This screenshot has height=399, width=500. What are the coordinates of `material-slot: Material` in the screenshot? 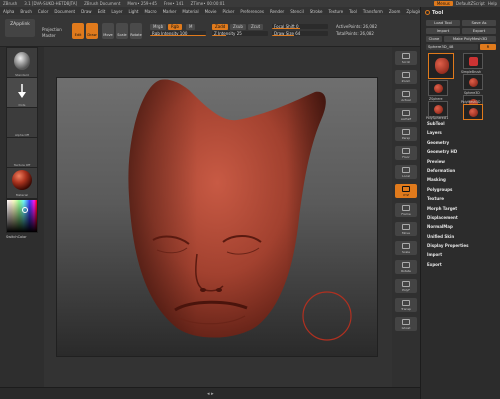 It's located at (22, 183).